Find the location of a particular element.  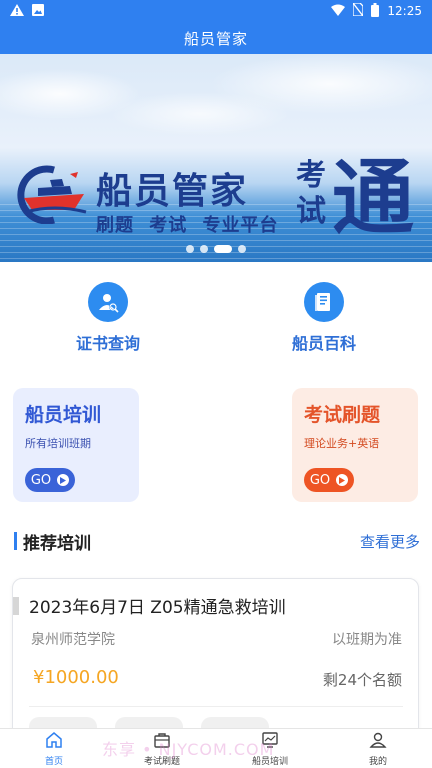

banner-subtitle: 刷题 考试 专业平台 is located at coordinates (187, 225).